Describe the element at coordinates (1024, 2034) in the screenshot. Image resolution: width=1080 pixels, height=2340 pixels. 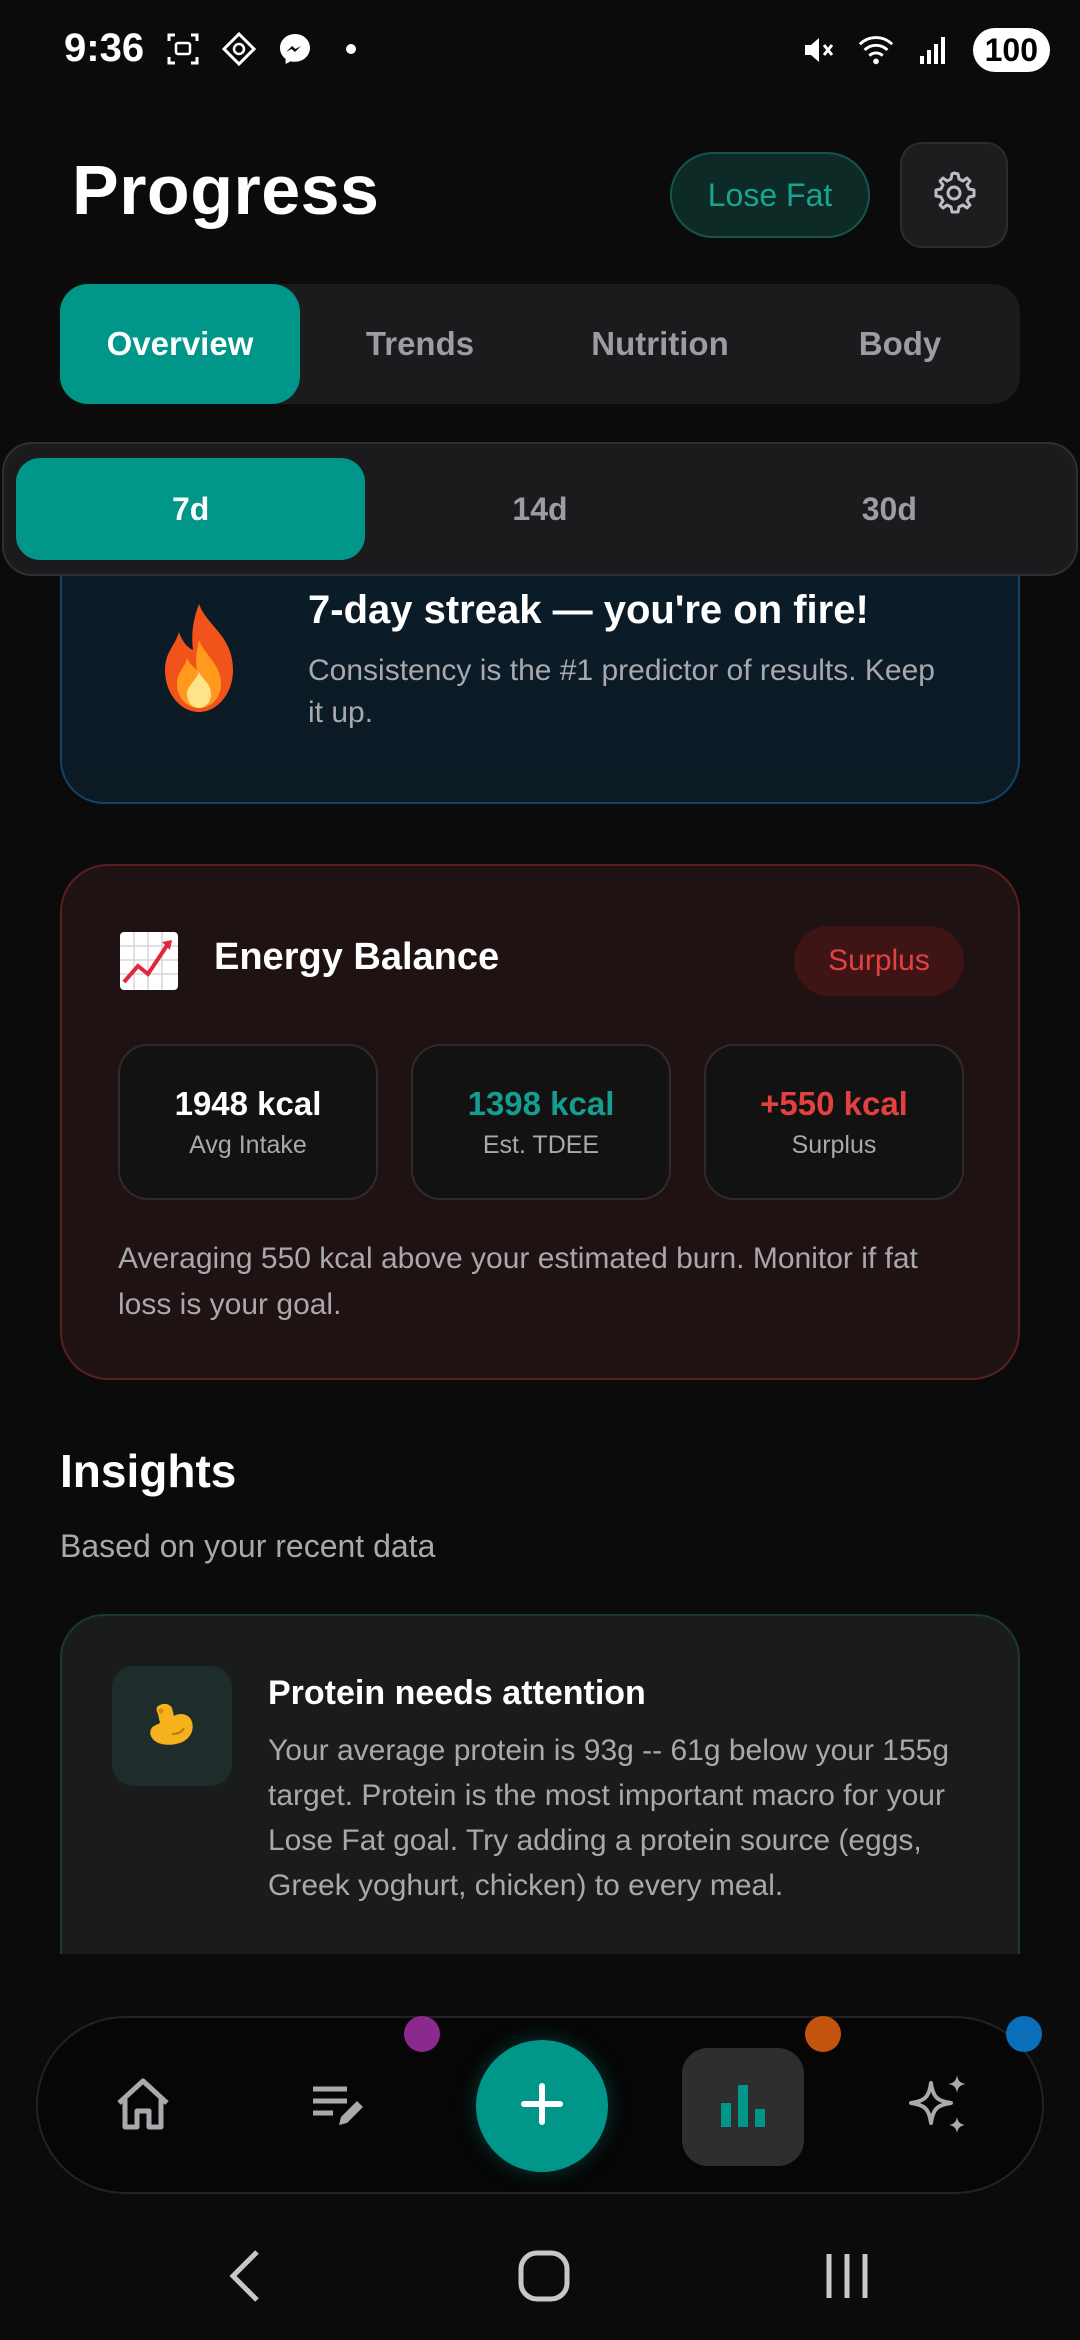
I see `nav-dot-blue` at that location.